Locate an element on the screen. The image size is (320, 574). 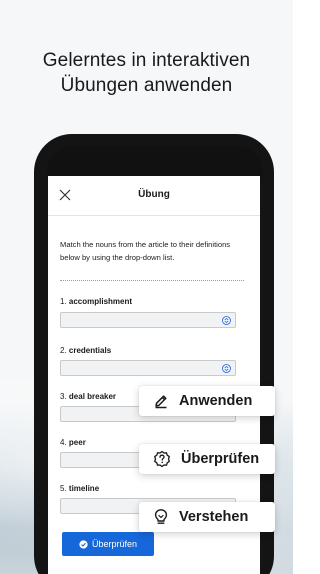
exercise-header: Übung is located at coordinates (154, 196).